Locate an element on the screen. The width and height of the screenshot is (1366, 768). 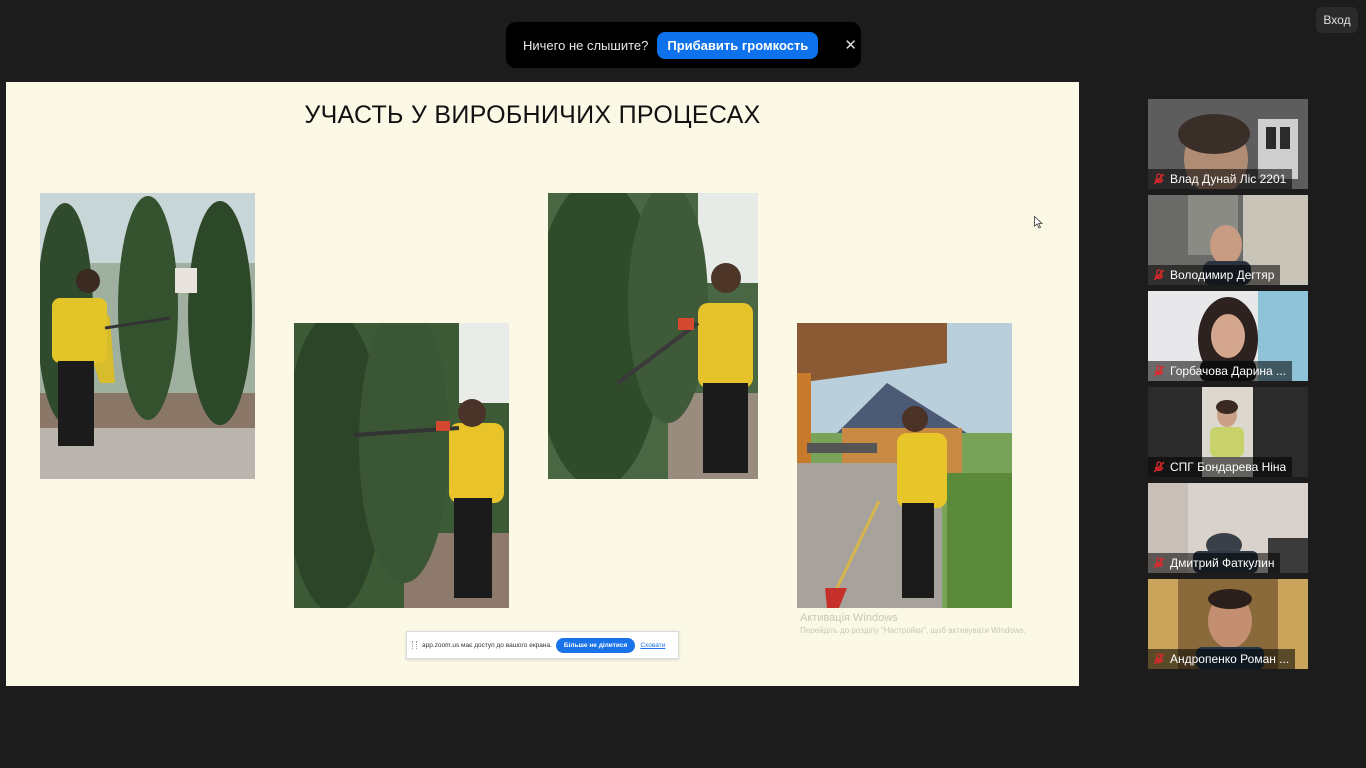
participant-name-bar: СПГ Бондарева Ніна is located at coordinates (1220, 467).